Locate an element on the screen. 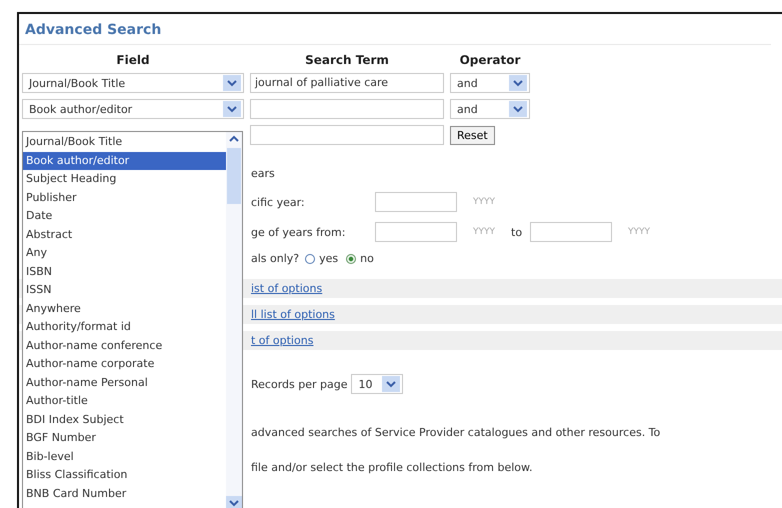 The image size is (782, 508). radio-label: yes is located at coordinates (328, 258).